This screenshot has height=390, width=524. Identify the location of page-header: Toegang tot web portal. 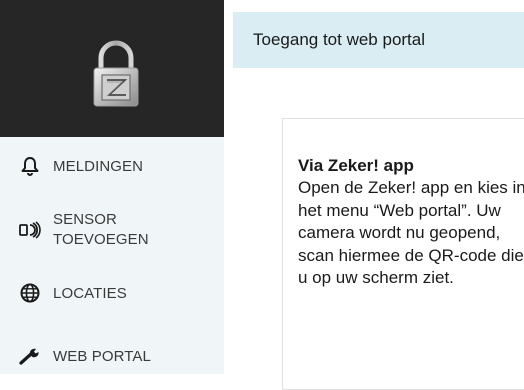
(378, 40).